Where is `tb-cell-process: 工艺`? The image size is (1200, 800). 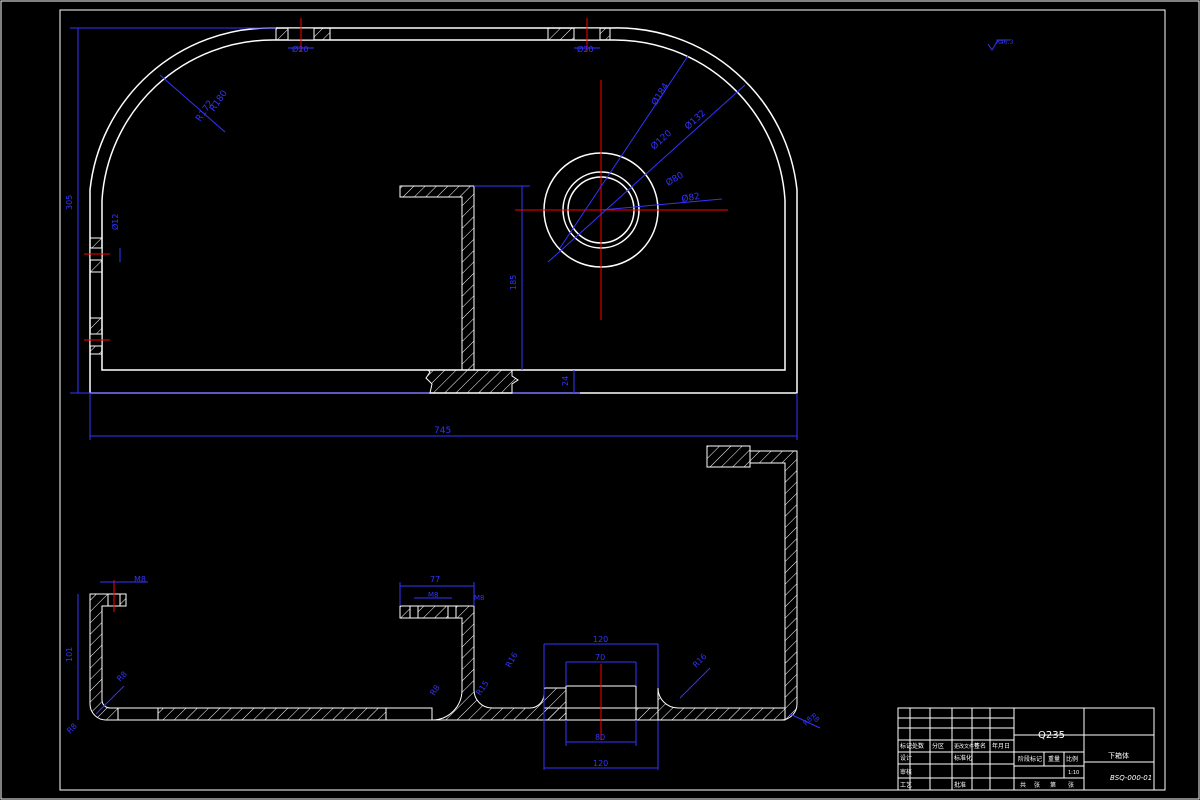 tb-cell-process: 工艺 is located at coordinates (906, 785).